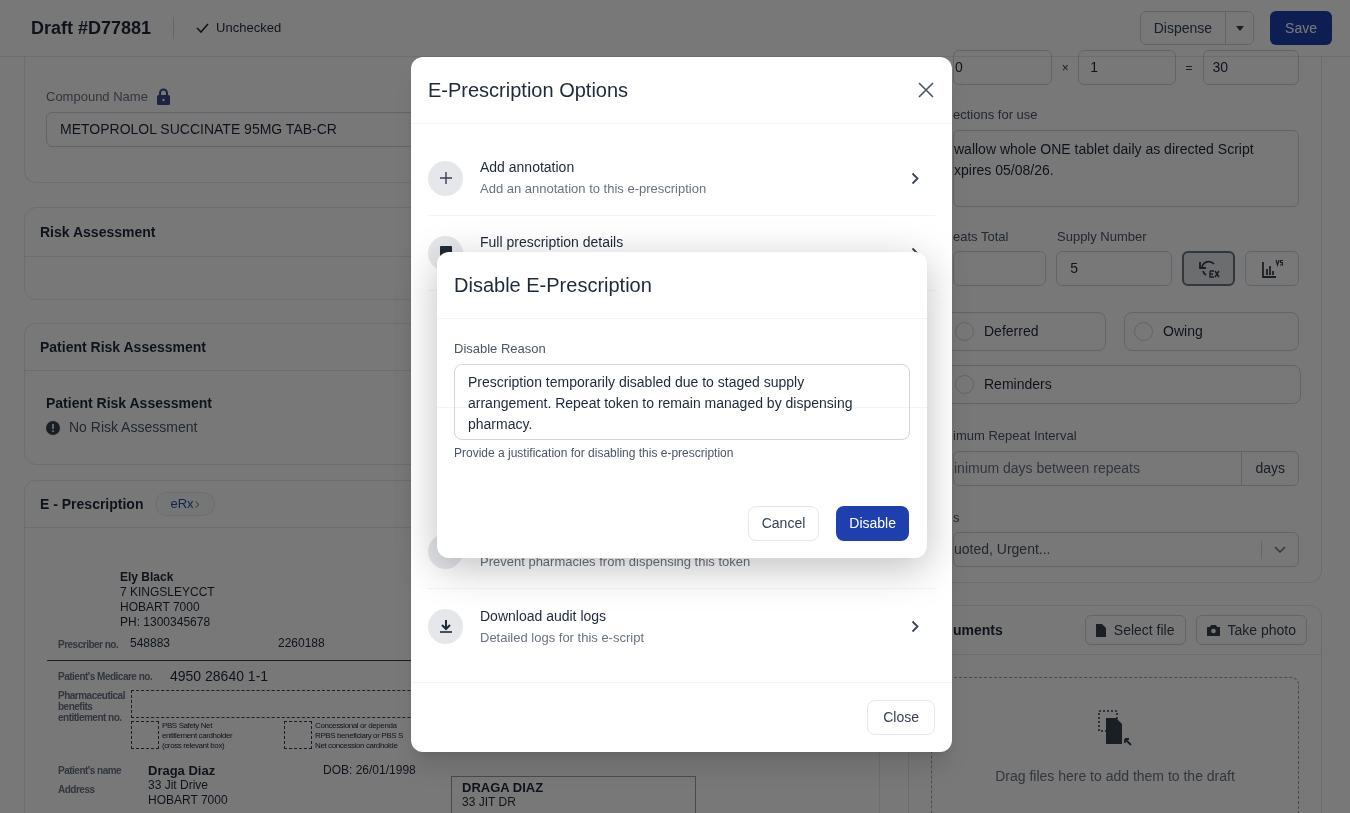 The width and height of the screenshot is (1350, 813). Describe the element at coordinates (89, 645) in the screenshot. I see `prescriber-number-label: Prescriber no.` at that location.